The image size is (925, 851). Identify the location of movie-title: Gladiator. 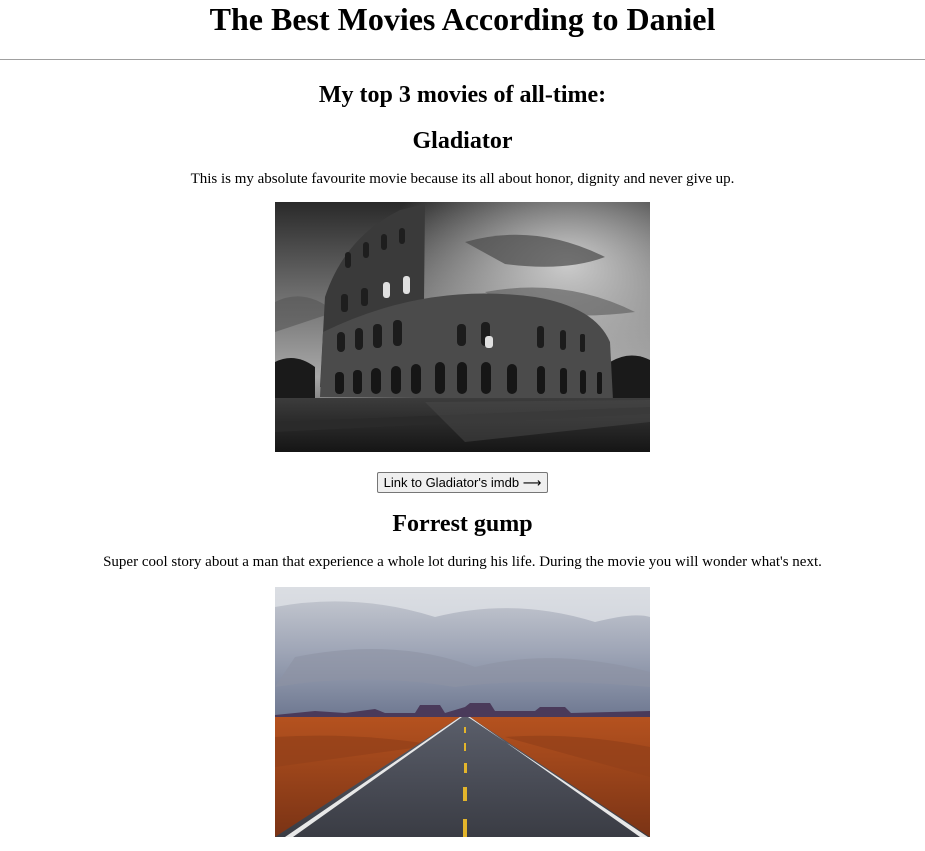
(462, 141).